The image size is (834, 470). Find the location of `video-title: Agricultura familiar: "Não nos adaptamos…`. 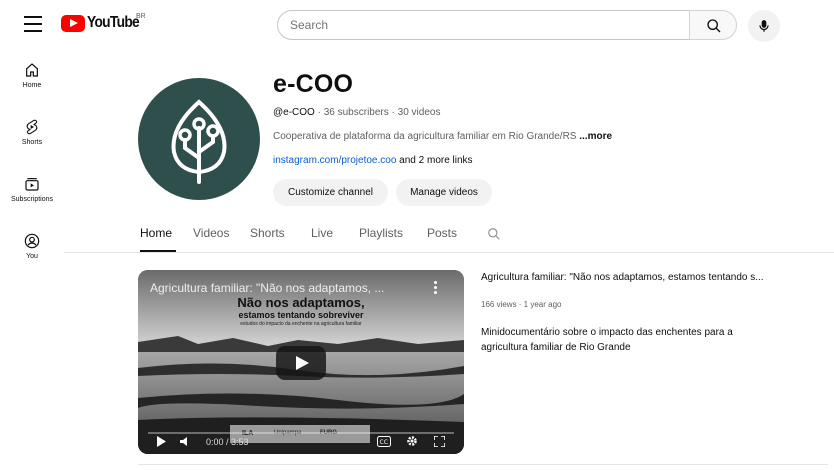

video-title: Agricultura familiar: "Não nos adaptamos… is located at coordinates (641, 277).